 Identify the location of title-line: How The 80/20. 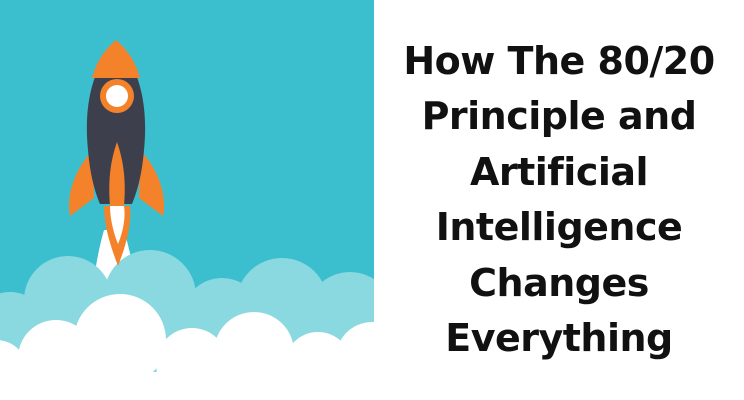
(559, 60).